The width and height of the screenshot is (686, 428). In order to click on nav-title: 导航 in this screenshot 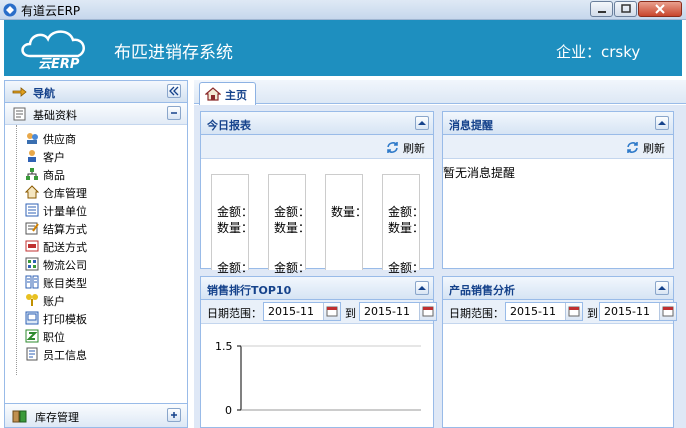, I will do `click(44, 93)`.